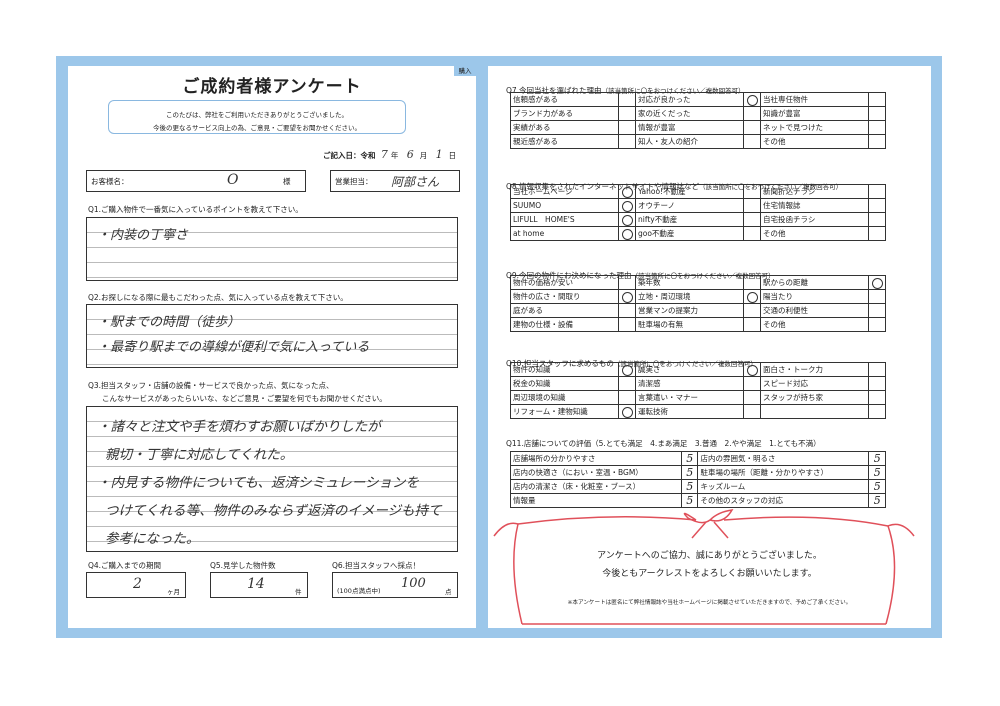  I want to click on option-label: 立地・周辺環境, so click(689, 296).